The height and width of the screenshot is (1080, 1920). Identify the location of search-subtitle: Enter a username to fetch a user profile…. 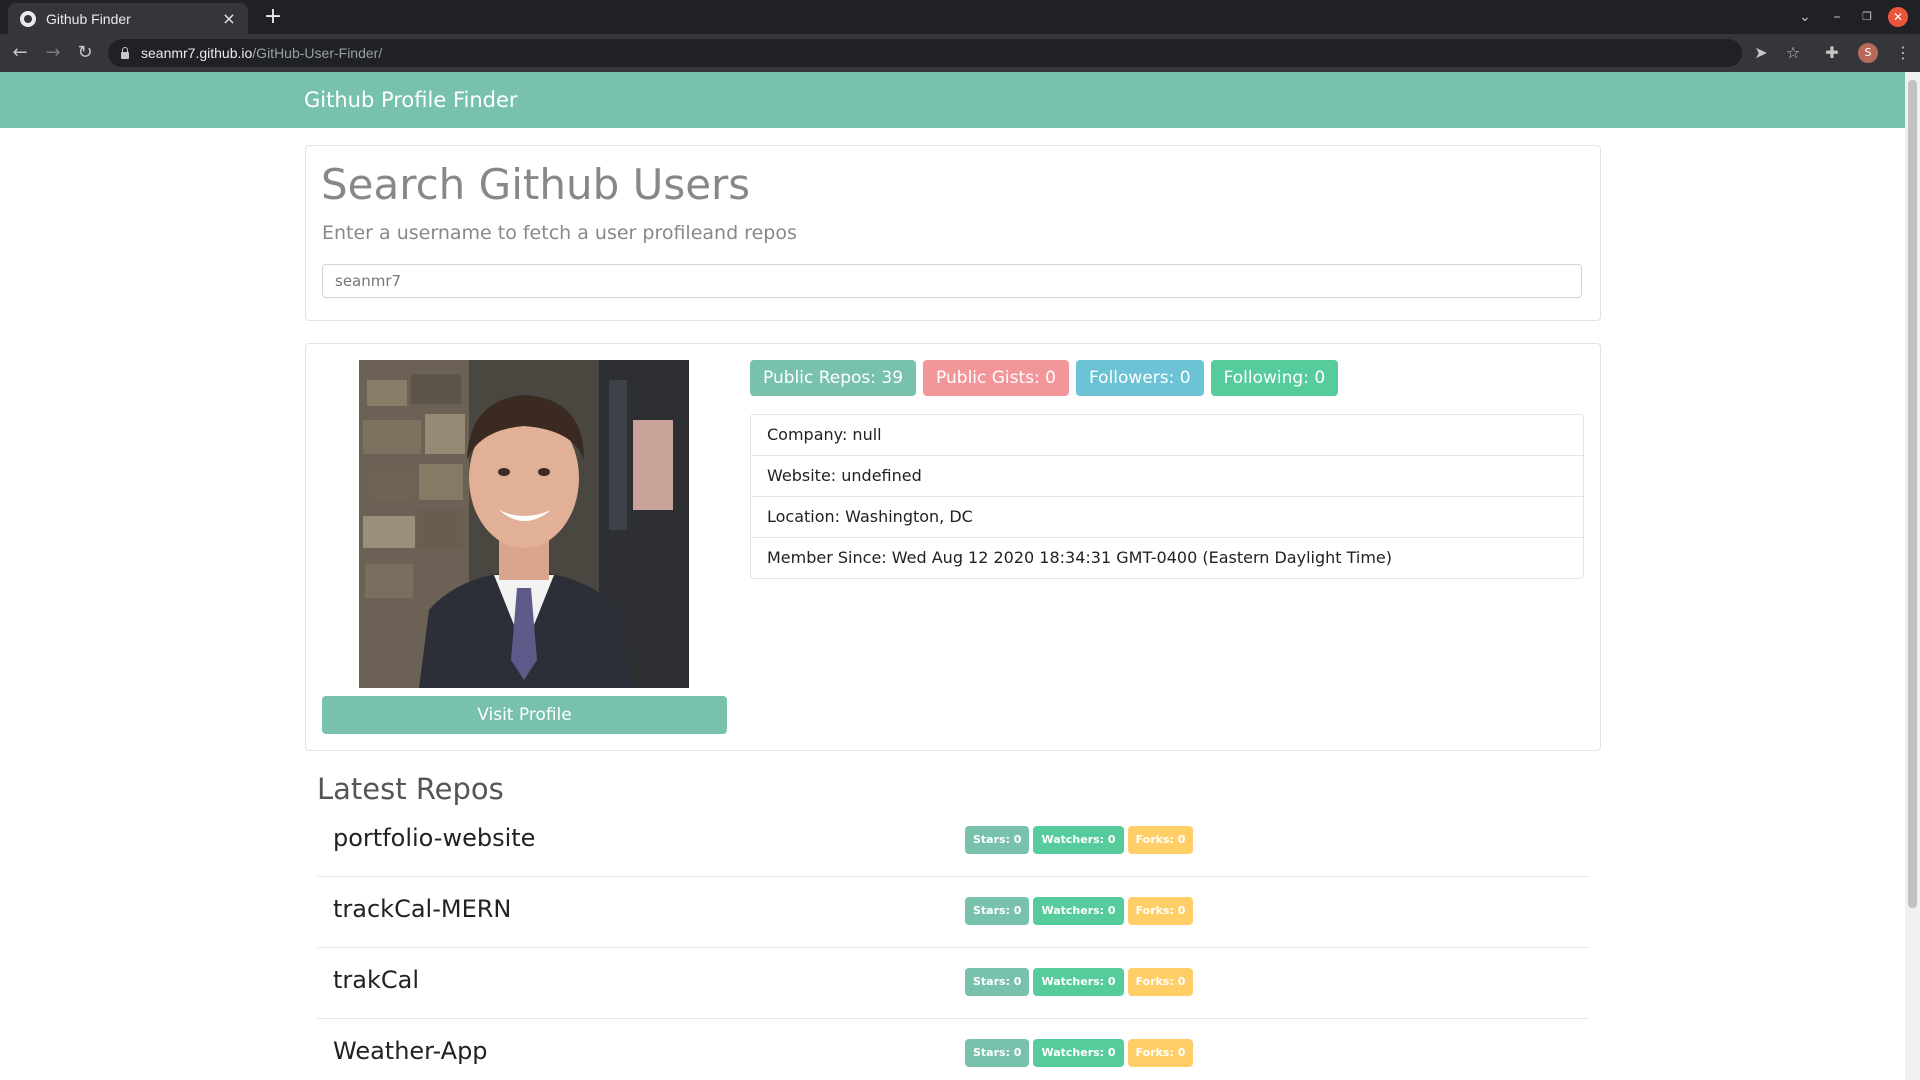
(559, 233).